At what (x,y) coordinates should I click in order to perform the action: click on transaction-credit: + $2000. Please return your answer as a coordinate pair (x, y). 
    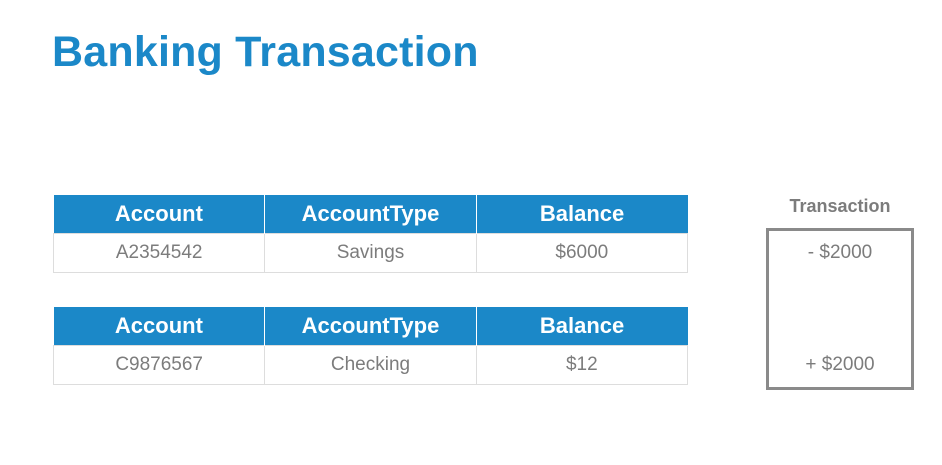
    Looking at the image, I should click on (840, 364).